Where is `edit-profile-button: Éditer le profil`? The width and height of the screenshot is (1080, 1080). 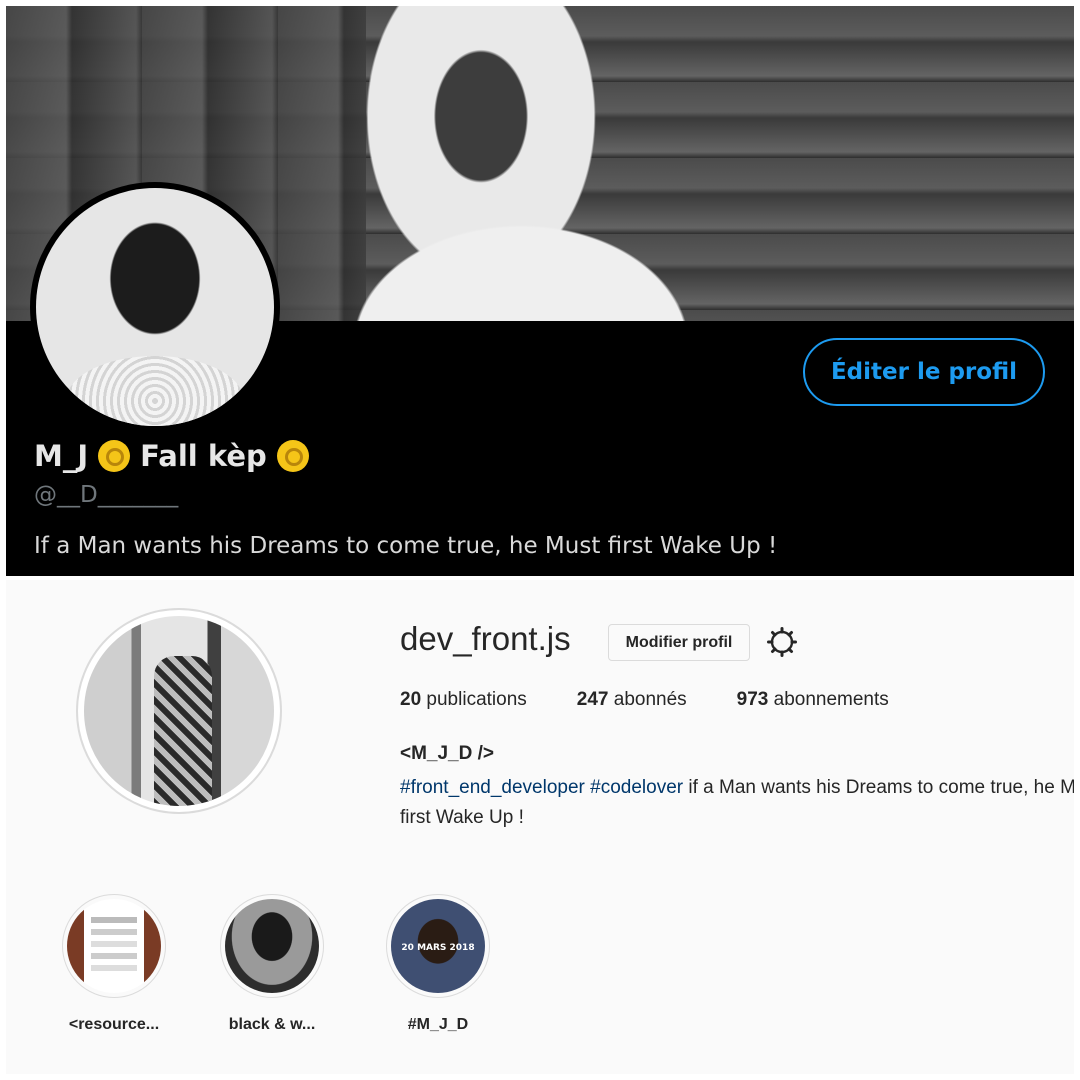
edit-profile-button: Éditer le profil is located at coordinates (924, 372).